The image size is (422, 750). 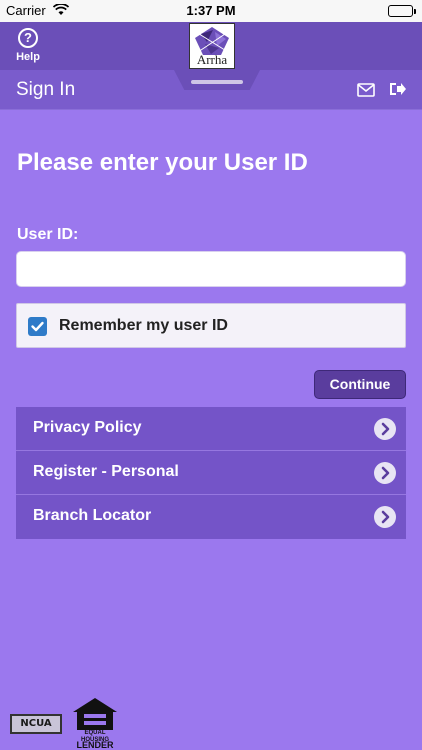 I want to click on user-id-input, so click(x=211, y=269).